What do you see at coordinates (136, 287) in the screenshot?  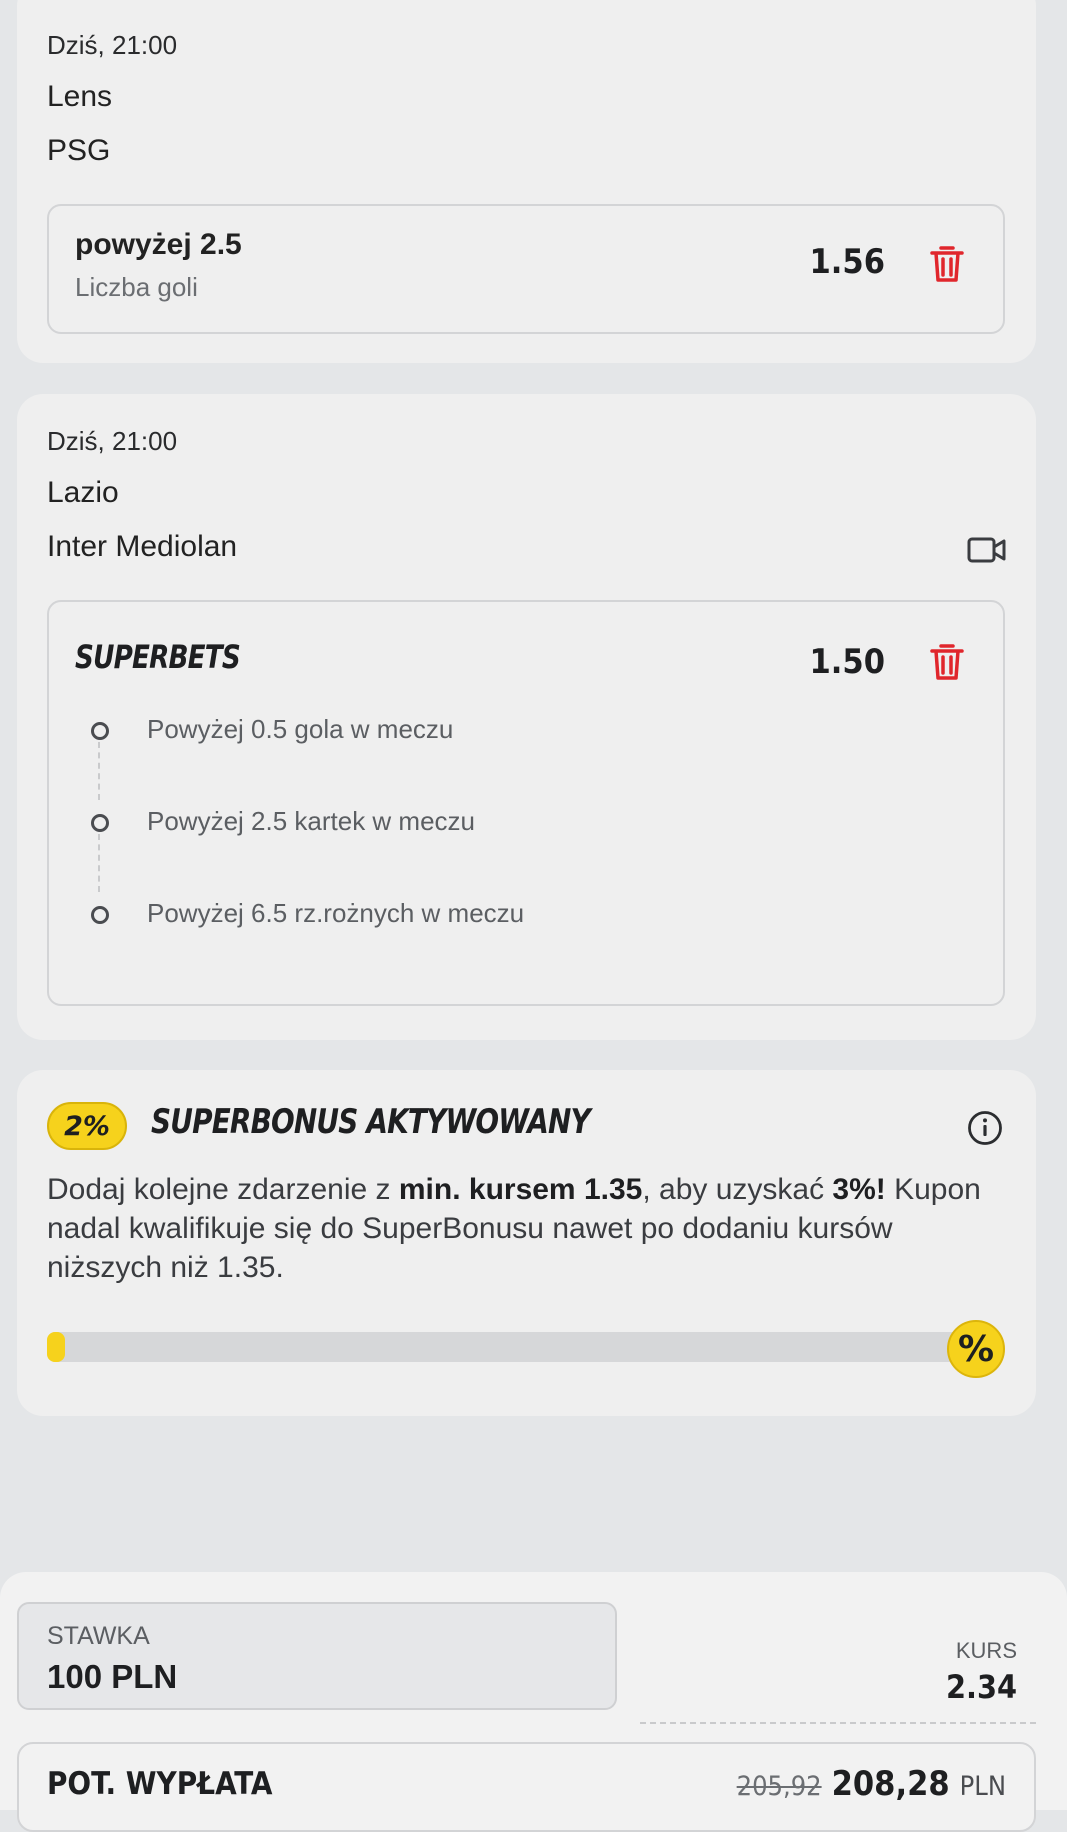 I see `market-name: Liczba goli` at bounding box center [136, 287].